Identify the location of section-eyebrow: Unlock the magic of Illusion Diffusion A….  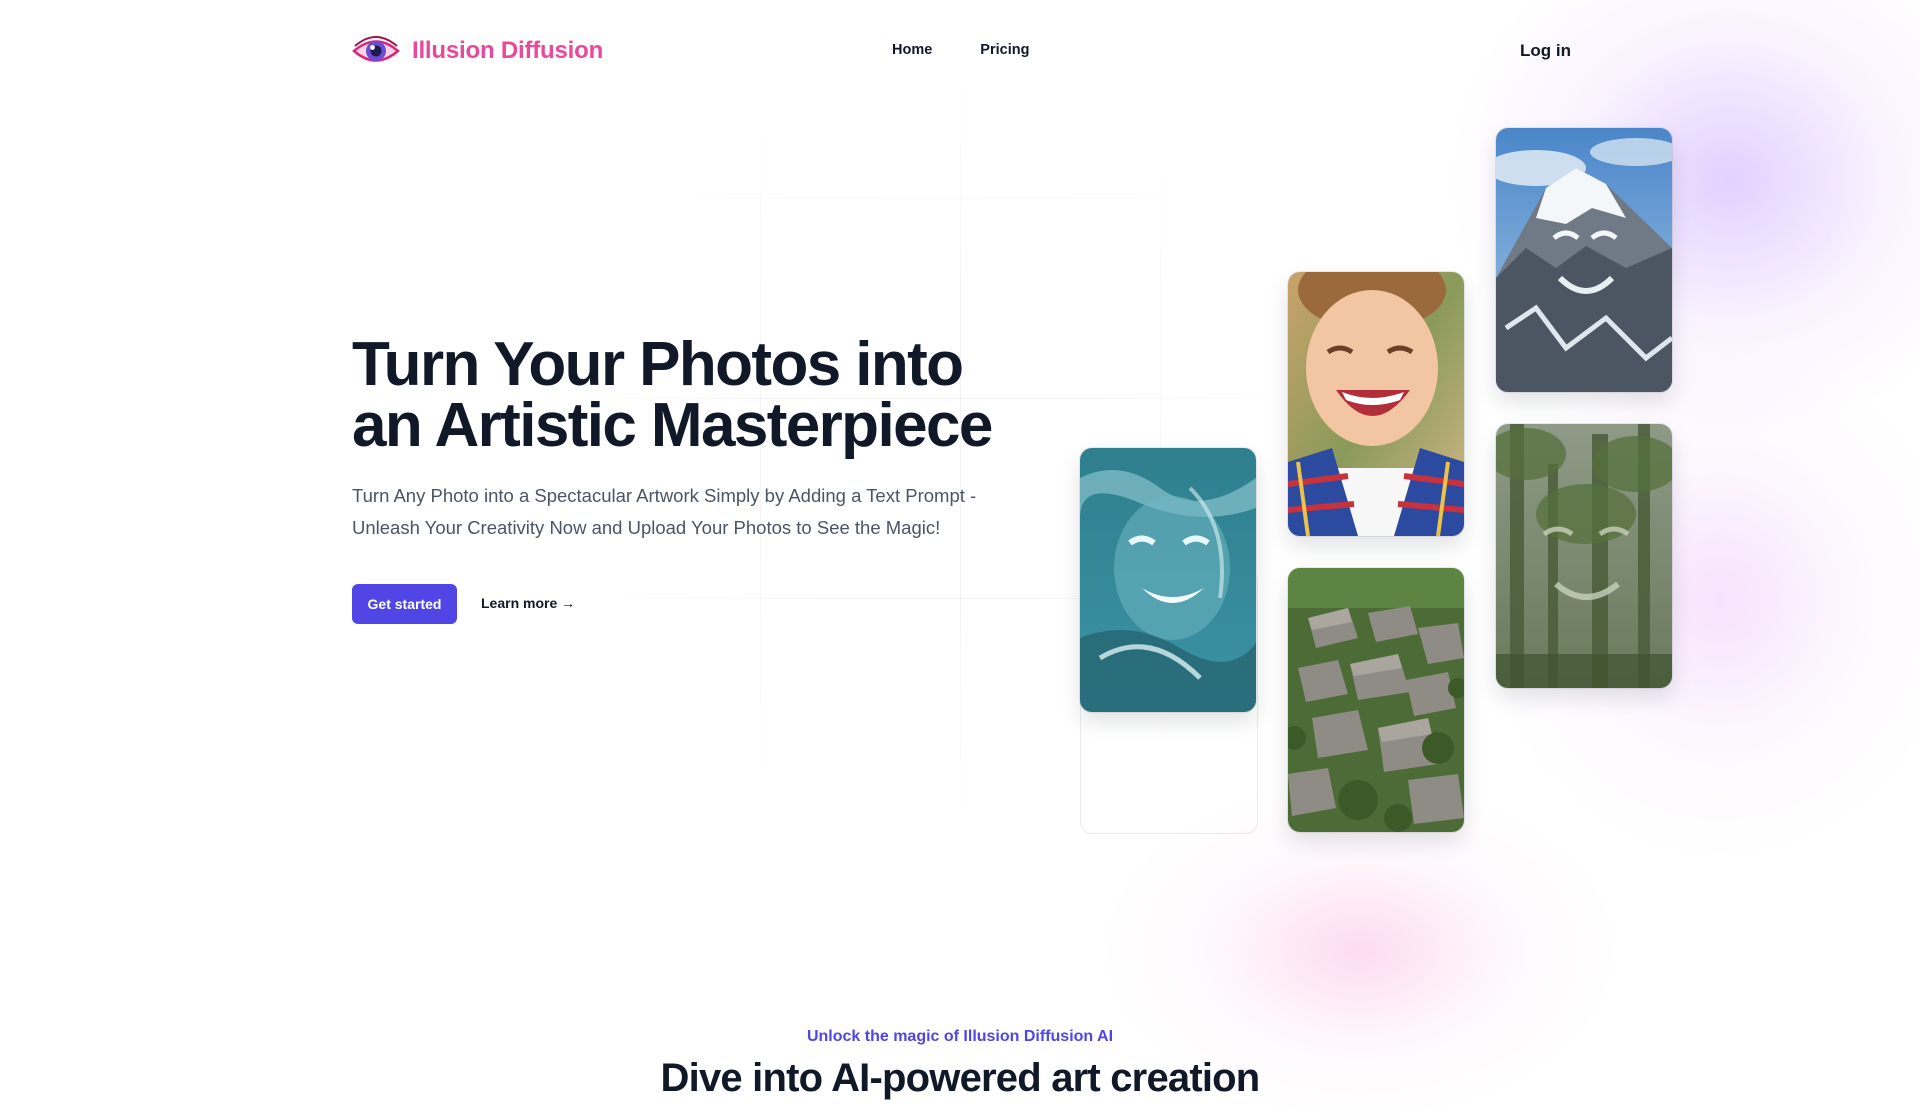
(960, 1036).